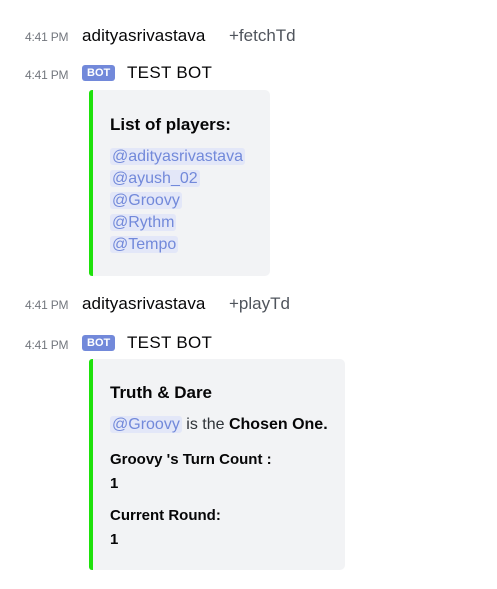 Image resolution: width=497 pixels, height=589 pixels. Describe the element at coordinates (278, 424) in the screenshot. I see `description-bold: Chosen One.` at that location.